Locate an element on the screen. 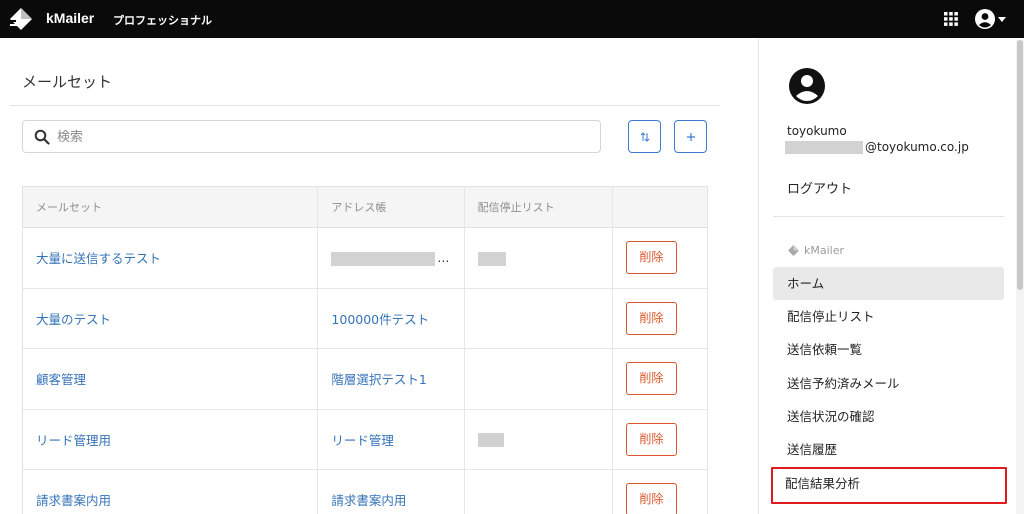 This screenshot has width=1024, height=514. column-header-unsubscribe-list: 配信停止リスト is located at coordinates (538, 207).